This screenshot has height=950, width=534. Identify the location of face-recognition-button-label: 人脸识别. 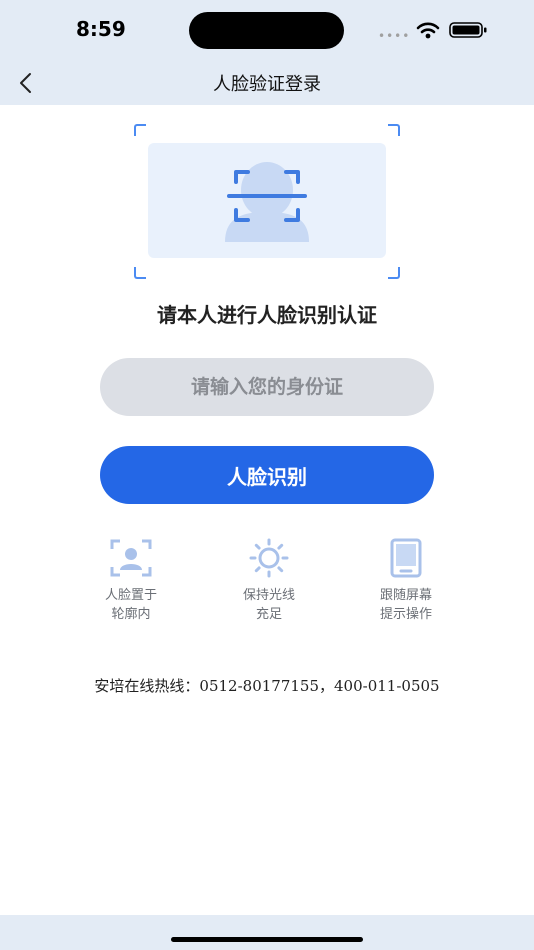
(267, 476).